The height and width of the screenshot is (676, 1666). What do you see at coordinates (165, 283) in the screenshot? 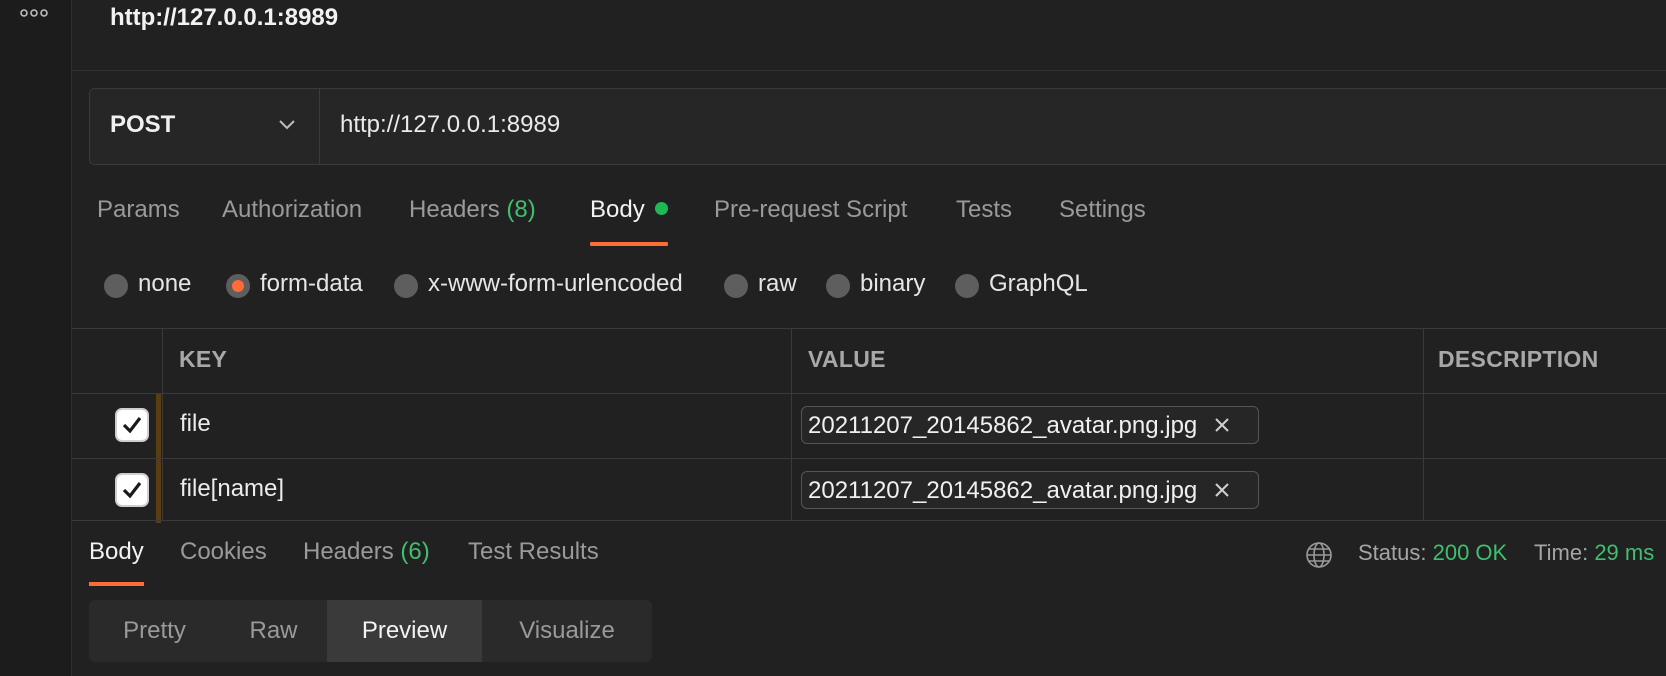
I see `radio-label: none` at bounding box center [165, 283].